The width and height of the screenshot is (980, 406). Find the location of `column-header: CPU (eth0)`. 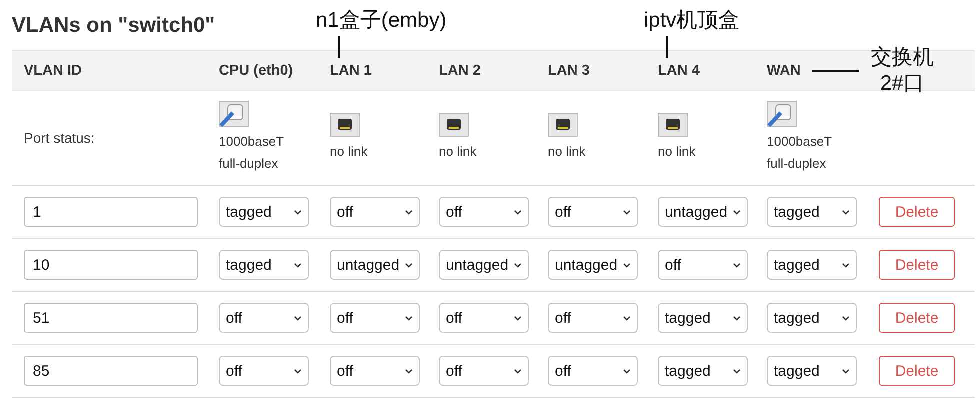

column-header: CPU (eth0) is located at coordinates (256, 70).